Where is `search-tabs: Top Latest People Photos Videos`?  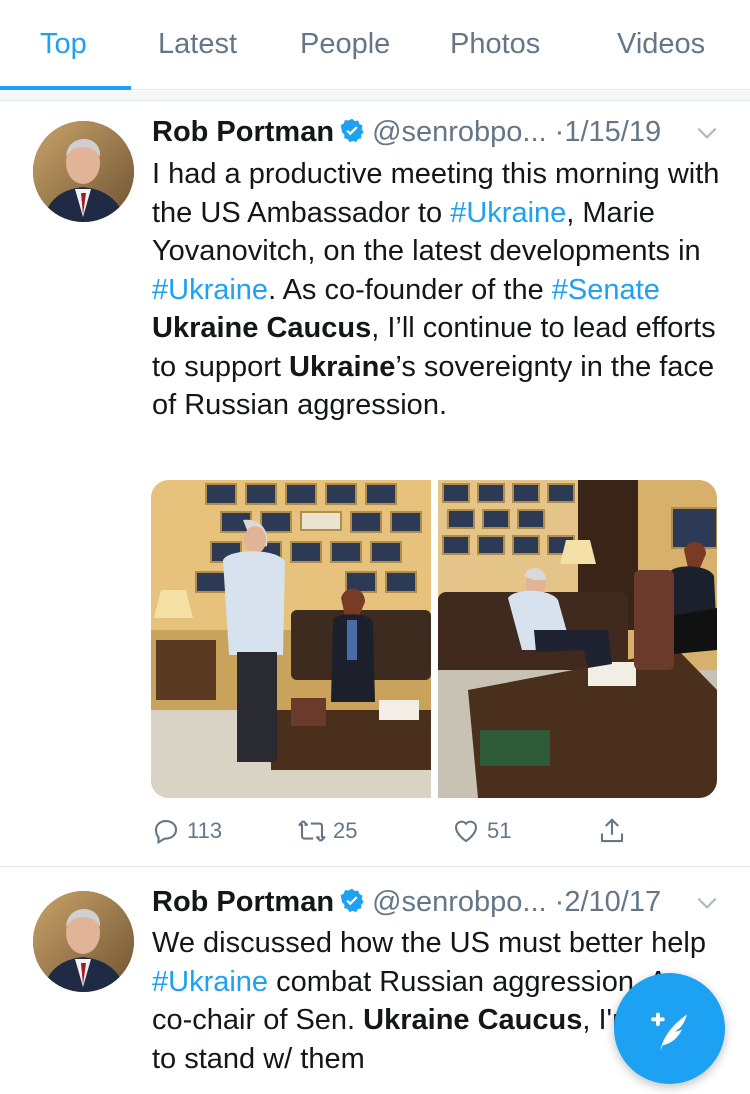
search-tabs: Top Latest People Photos Videos is located at coordinates (375, 45).